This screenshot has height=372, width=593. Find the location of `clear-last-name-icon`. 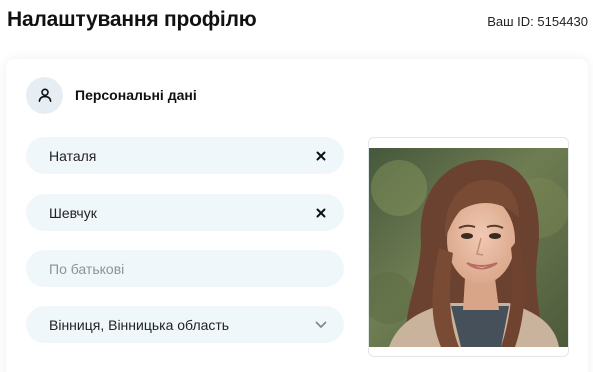

clear-last-name-icon is located at coordinates (321, 213).